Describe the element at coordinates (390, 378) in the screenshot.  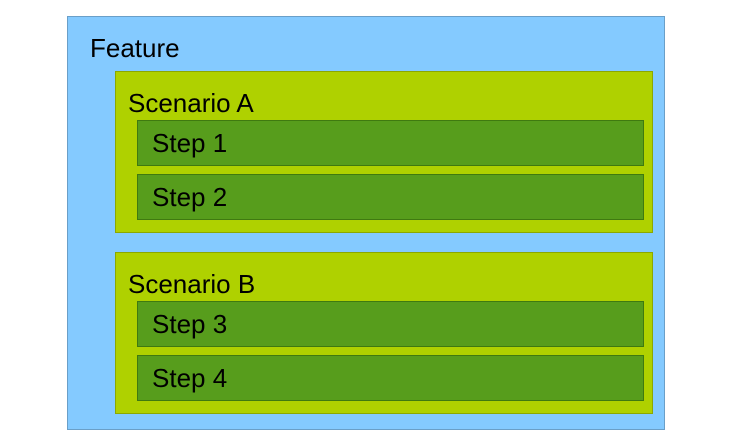
I see `step-4-box: Step 4` at that location.